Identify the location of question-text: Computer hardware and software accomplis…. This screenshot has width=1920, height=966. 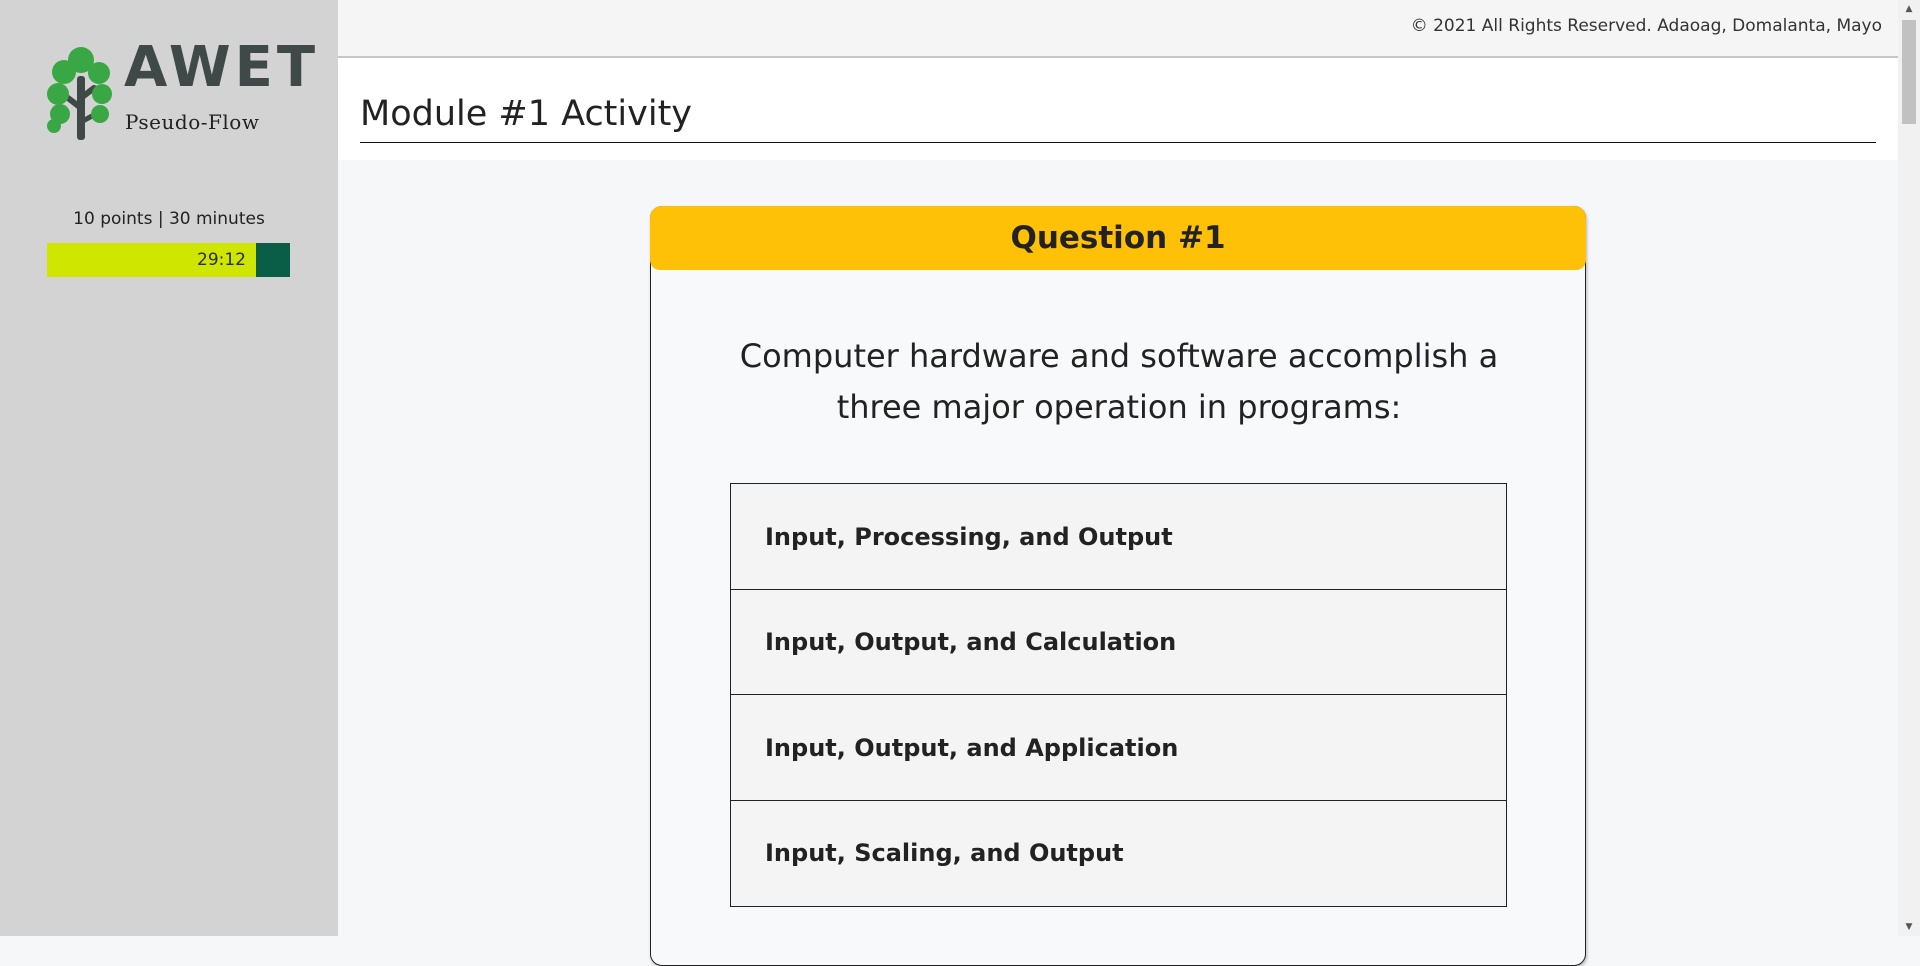
(1119, 381).